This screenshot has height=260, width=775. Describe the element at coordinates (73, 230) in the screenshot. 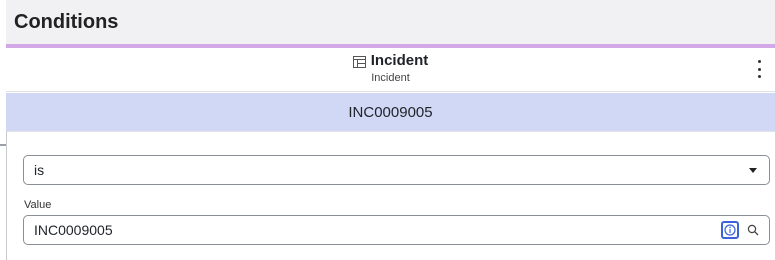

I see `value-input-text: INC0009005` at that location.